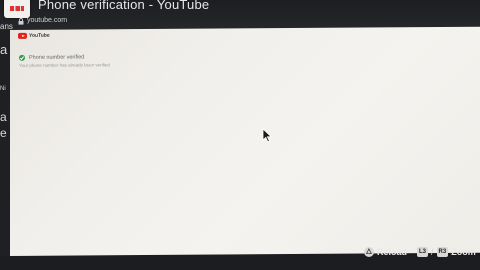 The image size is (480, 270). I want to click on zoom-hint: L3 / R3 Zoom, so click(446, 252).